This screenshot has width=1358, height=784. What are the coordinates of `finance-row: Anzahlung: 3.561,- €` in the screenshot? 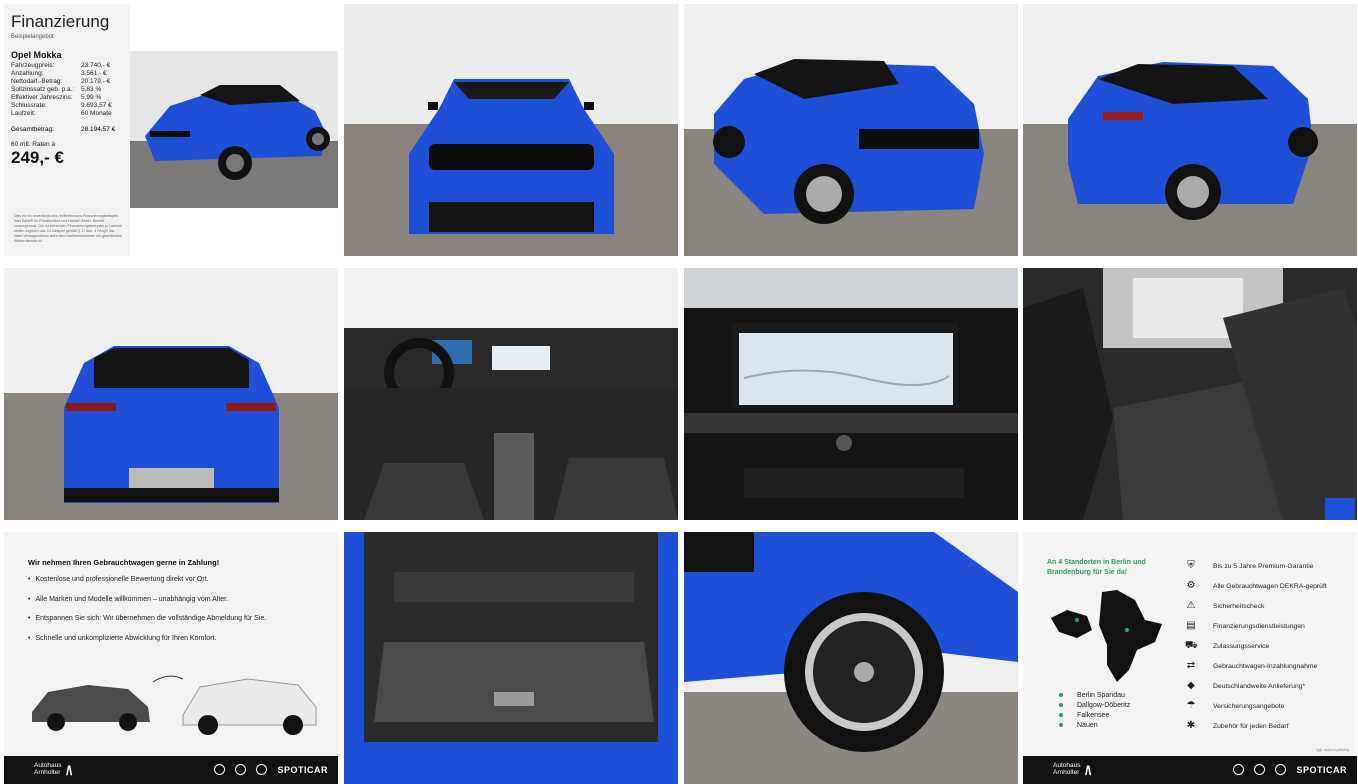 It's located at (59, 73).